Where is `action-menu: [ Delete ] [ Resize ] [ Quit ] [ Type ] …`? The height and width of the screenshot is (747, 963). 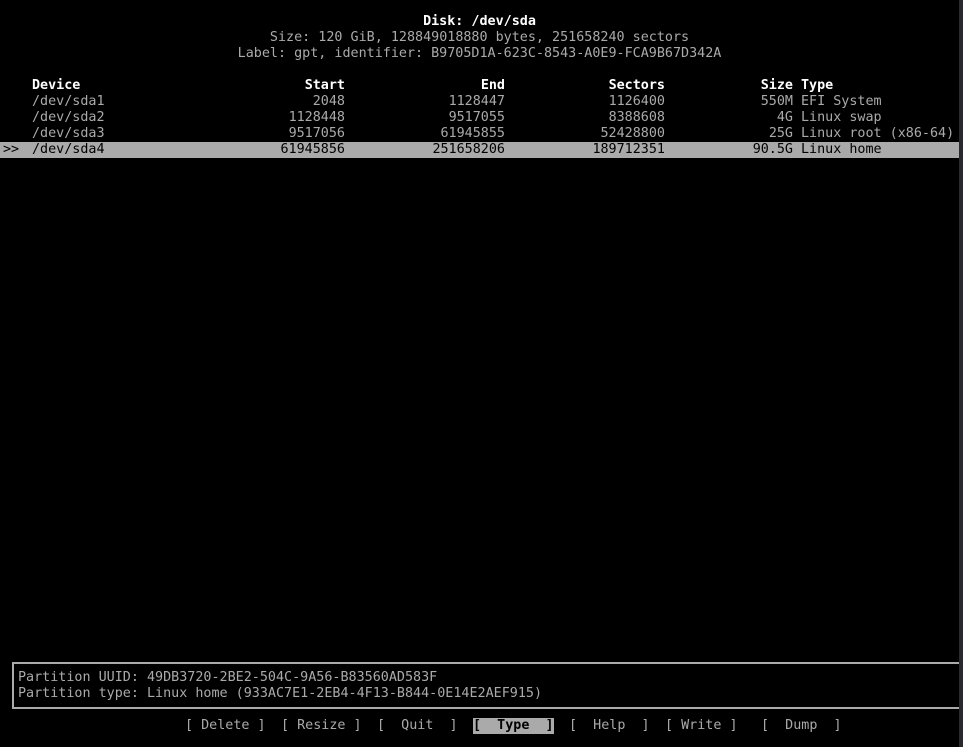
action-menu: [ Delete ] [ Resize ] [ Quit ] [ Type ] … is located at coordinates (479, 726).